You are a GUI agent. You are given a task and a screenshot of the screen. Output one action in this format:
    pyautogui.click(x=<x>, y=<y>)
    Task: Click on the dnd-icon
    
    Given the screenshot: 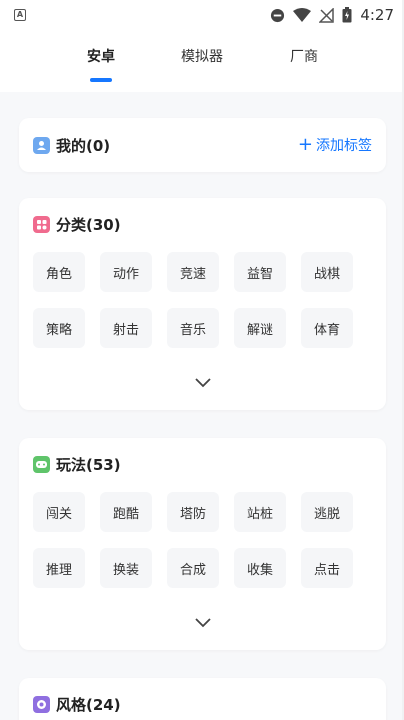 What is the action you would take?
    pyautogui.click(x=278, y=15)
    